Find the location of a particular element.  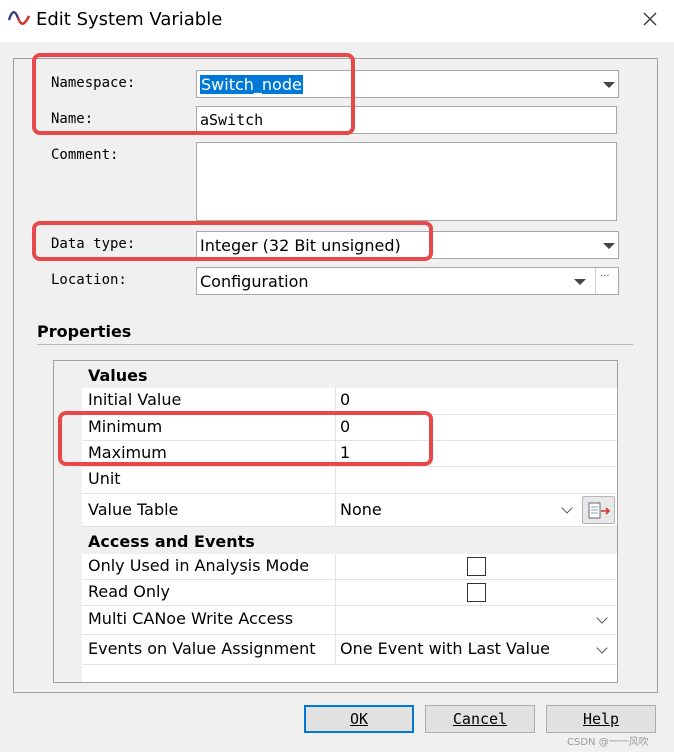

group-values-label: Values is located at coordinates (118, 375).